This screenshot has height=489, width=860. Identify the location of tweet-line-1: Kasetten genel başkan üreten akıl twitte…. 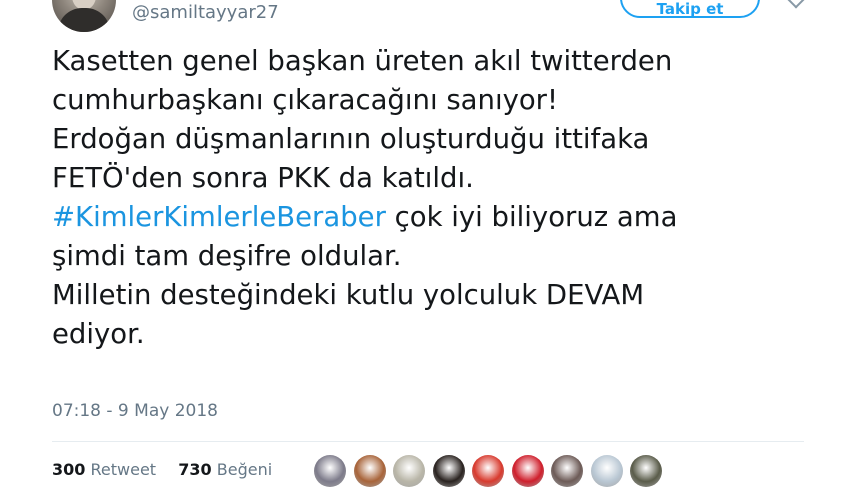
(362, 61).